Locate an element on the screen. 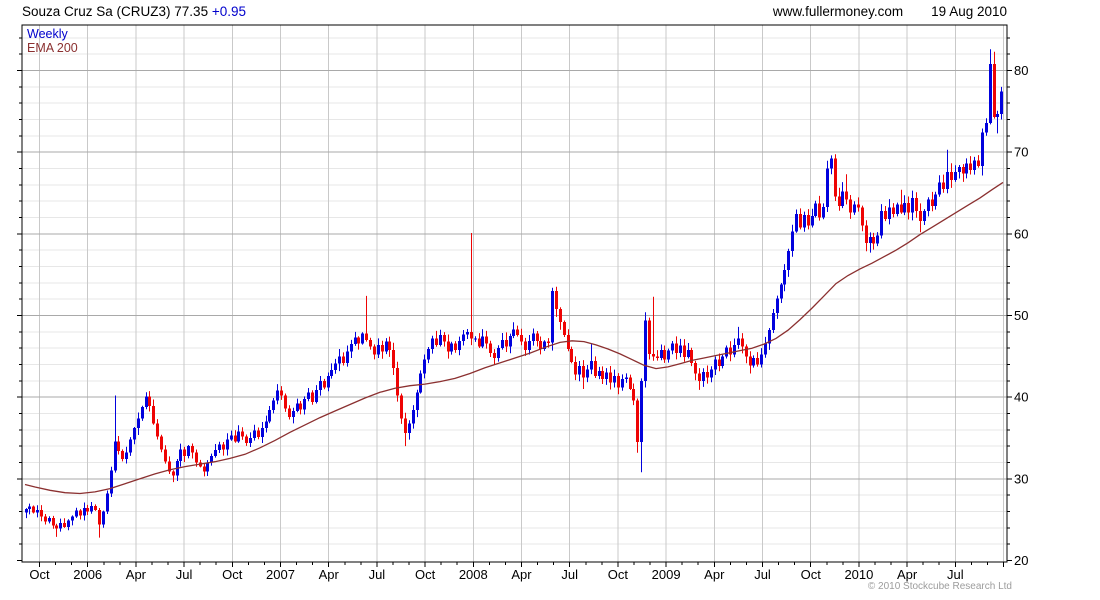 The height and width of the screenshot is (600, 1100). header-right: www.fullermoney.com 19 Aug 2010 is located at coordinates (890, 11).